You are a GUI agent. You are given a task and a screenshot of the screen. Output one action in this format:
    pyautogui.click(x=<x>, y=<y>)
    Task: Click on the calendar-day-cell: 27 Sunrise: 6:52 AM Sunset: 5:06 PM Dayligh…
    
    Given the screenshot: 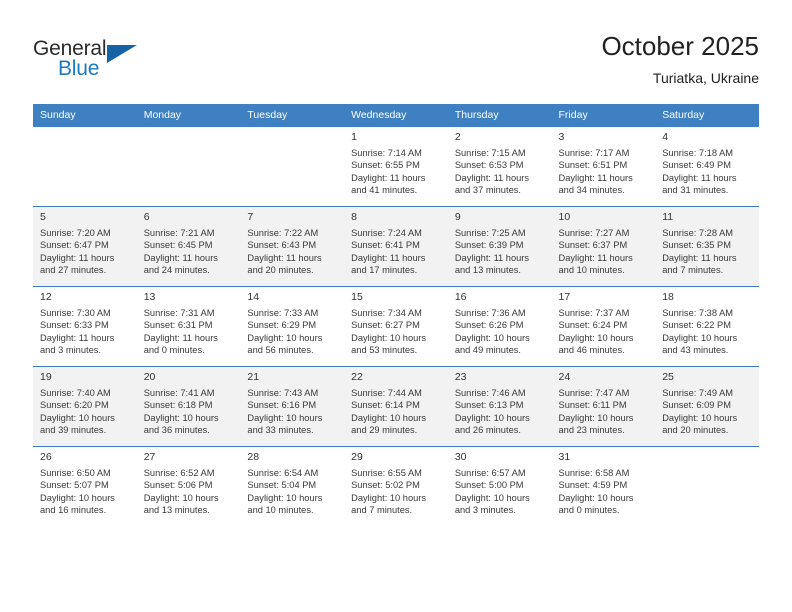 What is the action you would take?
    pyautogui.click(x=188, y=486)
    